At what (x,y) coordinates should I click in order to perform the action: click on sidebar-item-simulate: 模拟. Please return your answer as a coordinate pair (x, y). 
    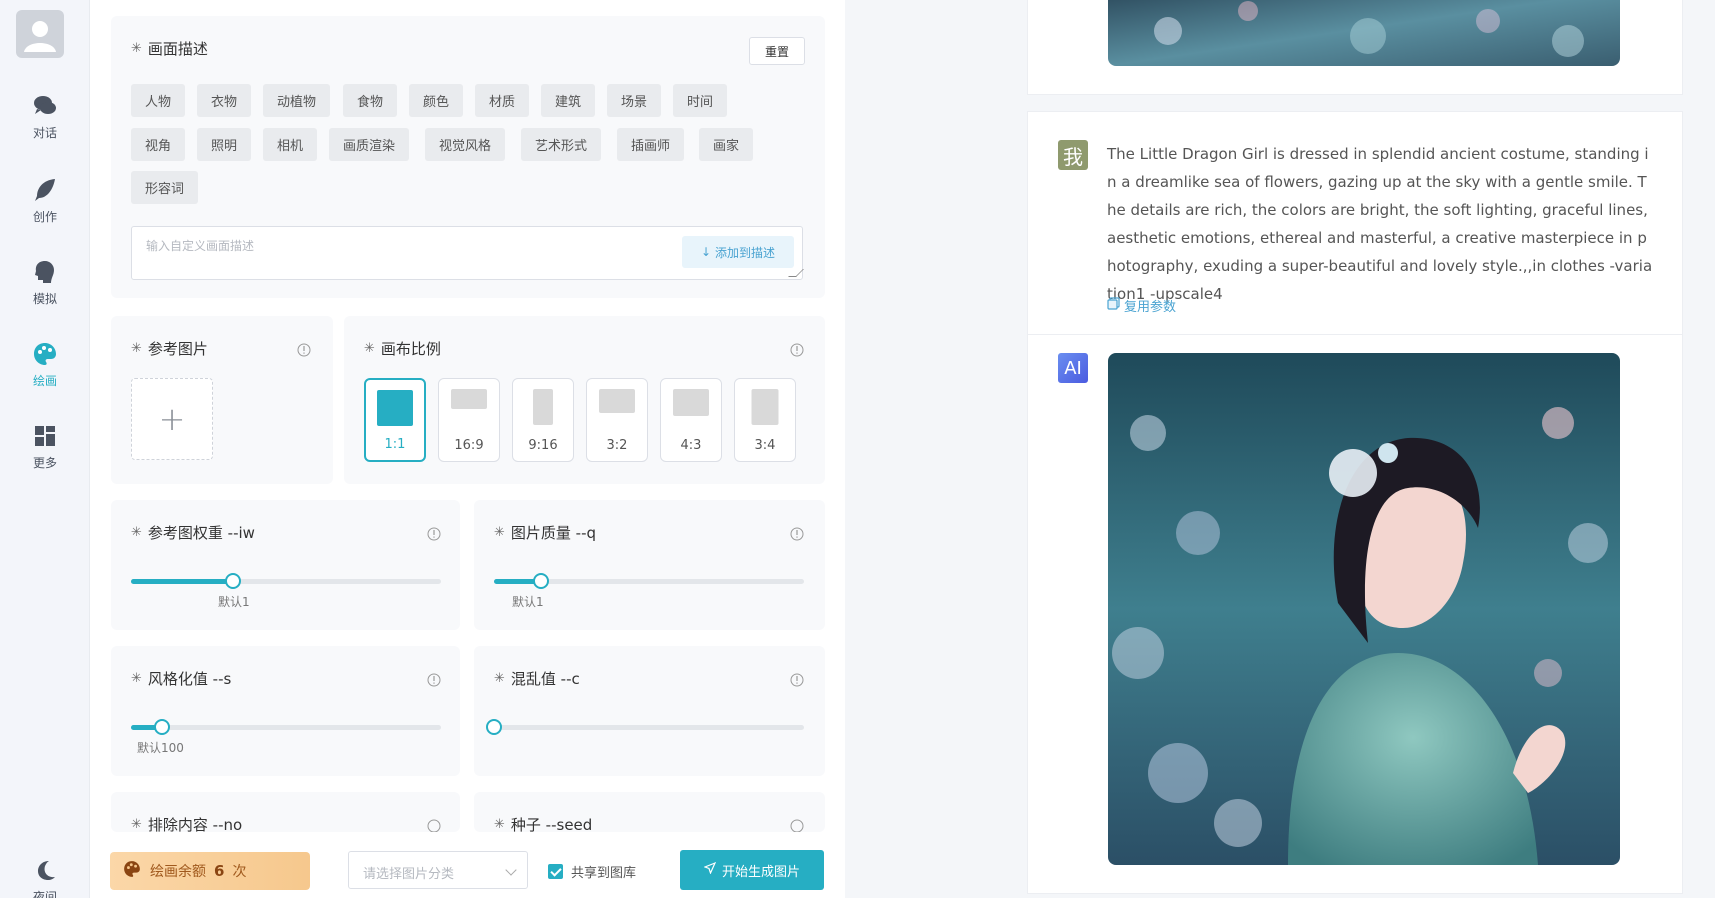
    Looking at the image, I should click on (45, 282).